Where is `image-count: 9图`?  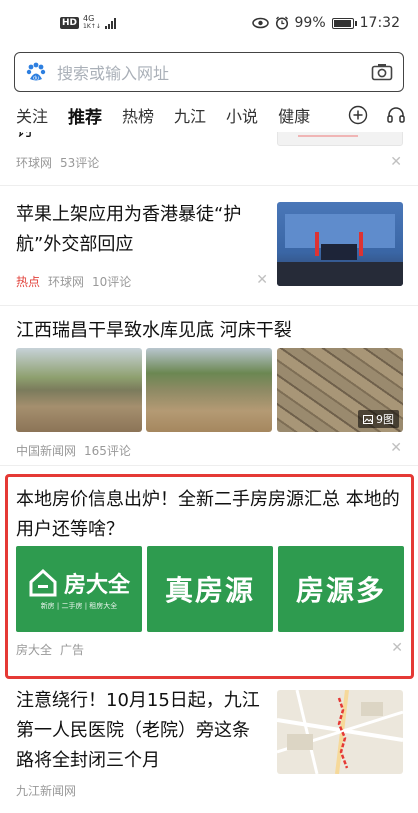
image-count: 9图 is located at coordinates (385, 419).